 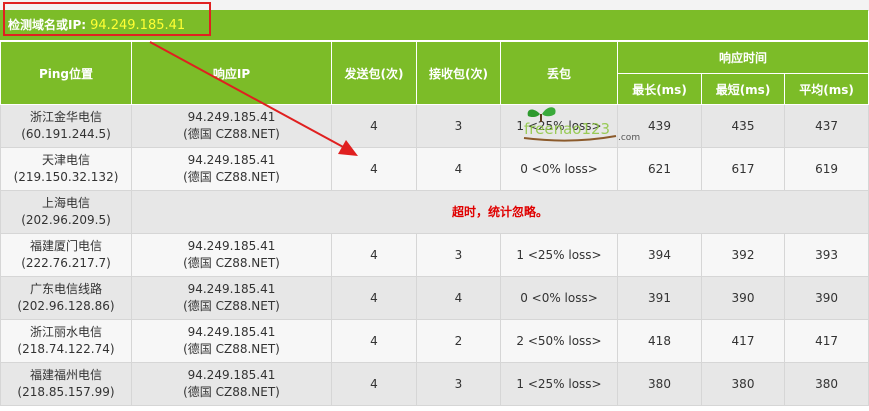 What do you see at coordinates (66, 126) in the screenshot?
I see `cell-location: 浙江金华电信 (60.191.244.5)` at bounding box center [66, 126].